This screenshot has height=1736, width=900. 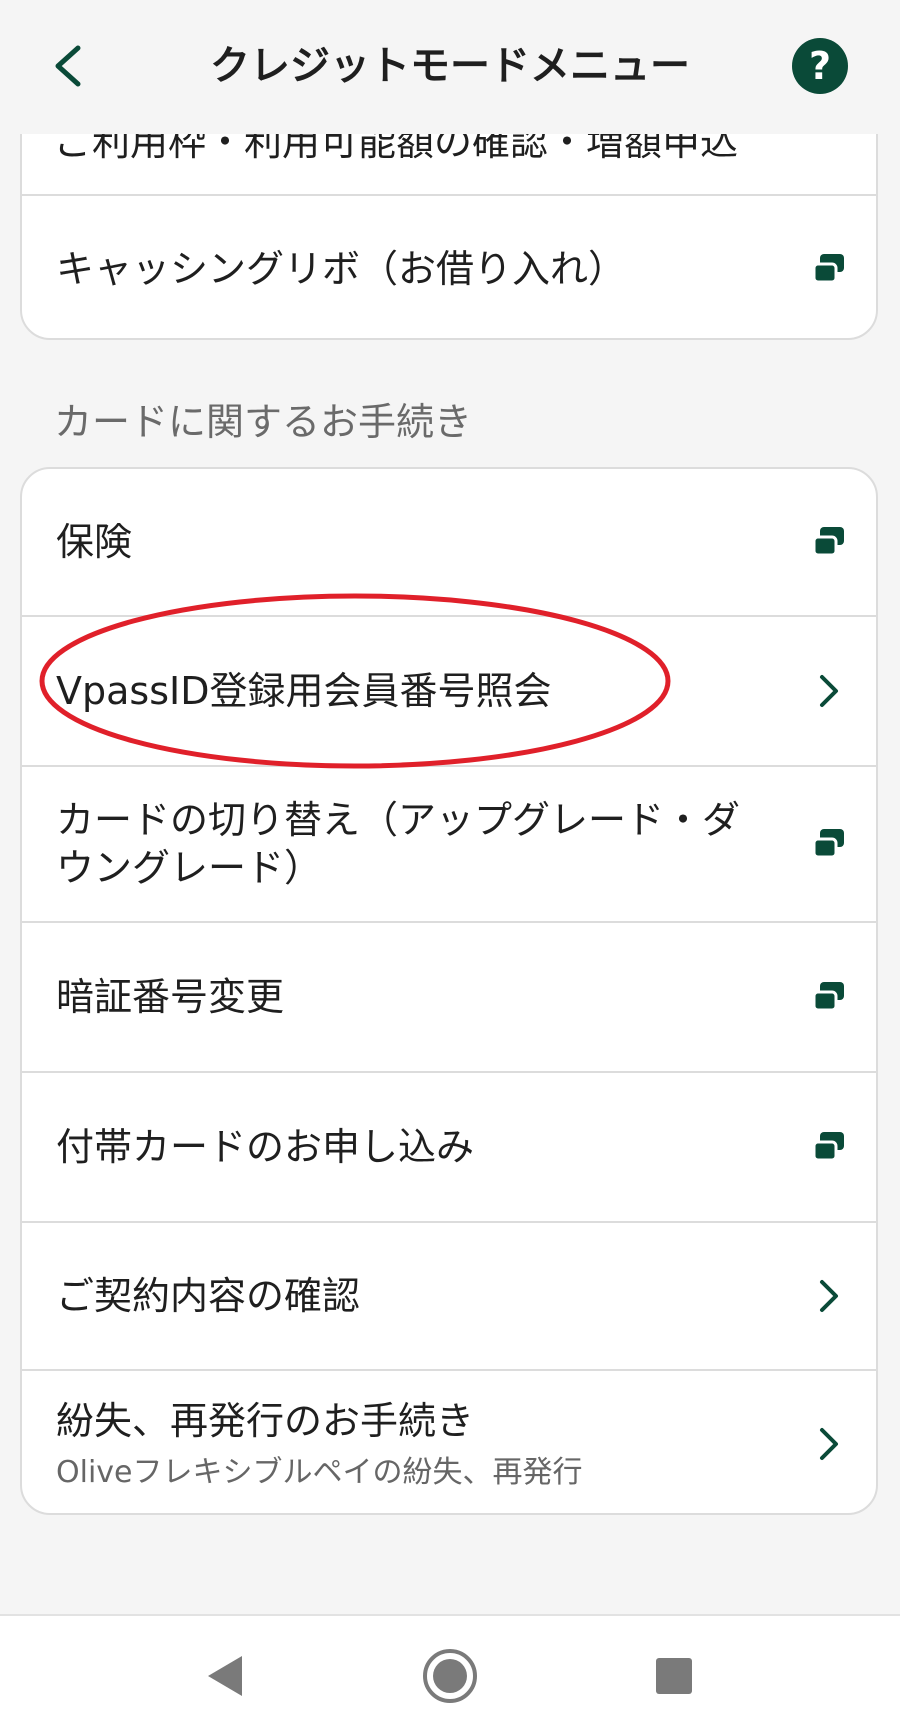 I want to click on list-item-label: ご契約内容の確認, so click(x=208, y=1296).